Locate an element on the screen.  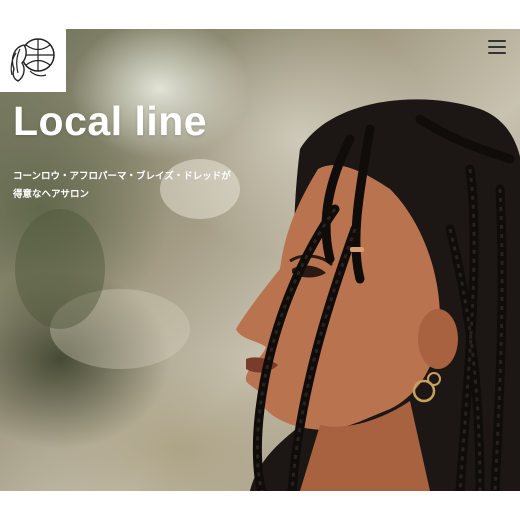
hero-title: Local line is located at coordinates (110, 121).